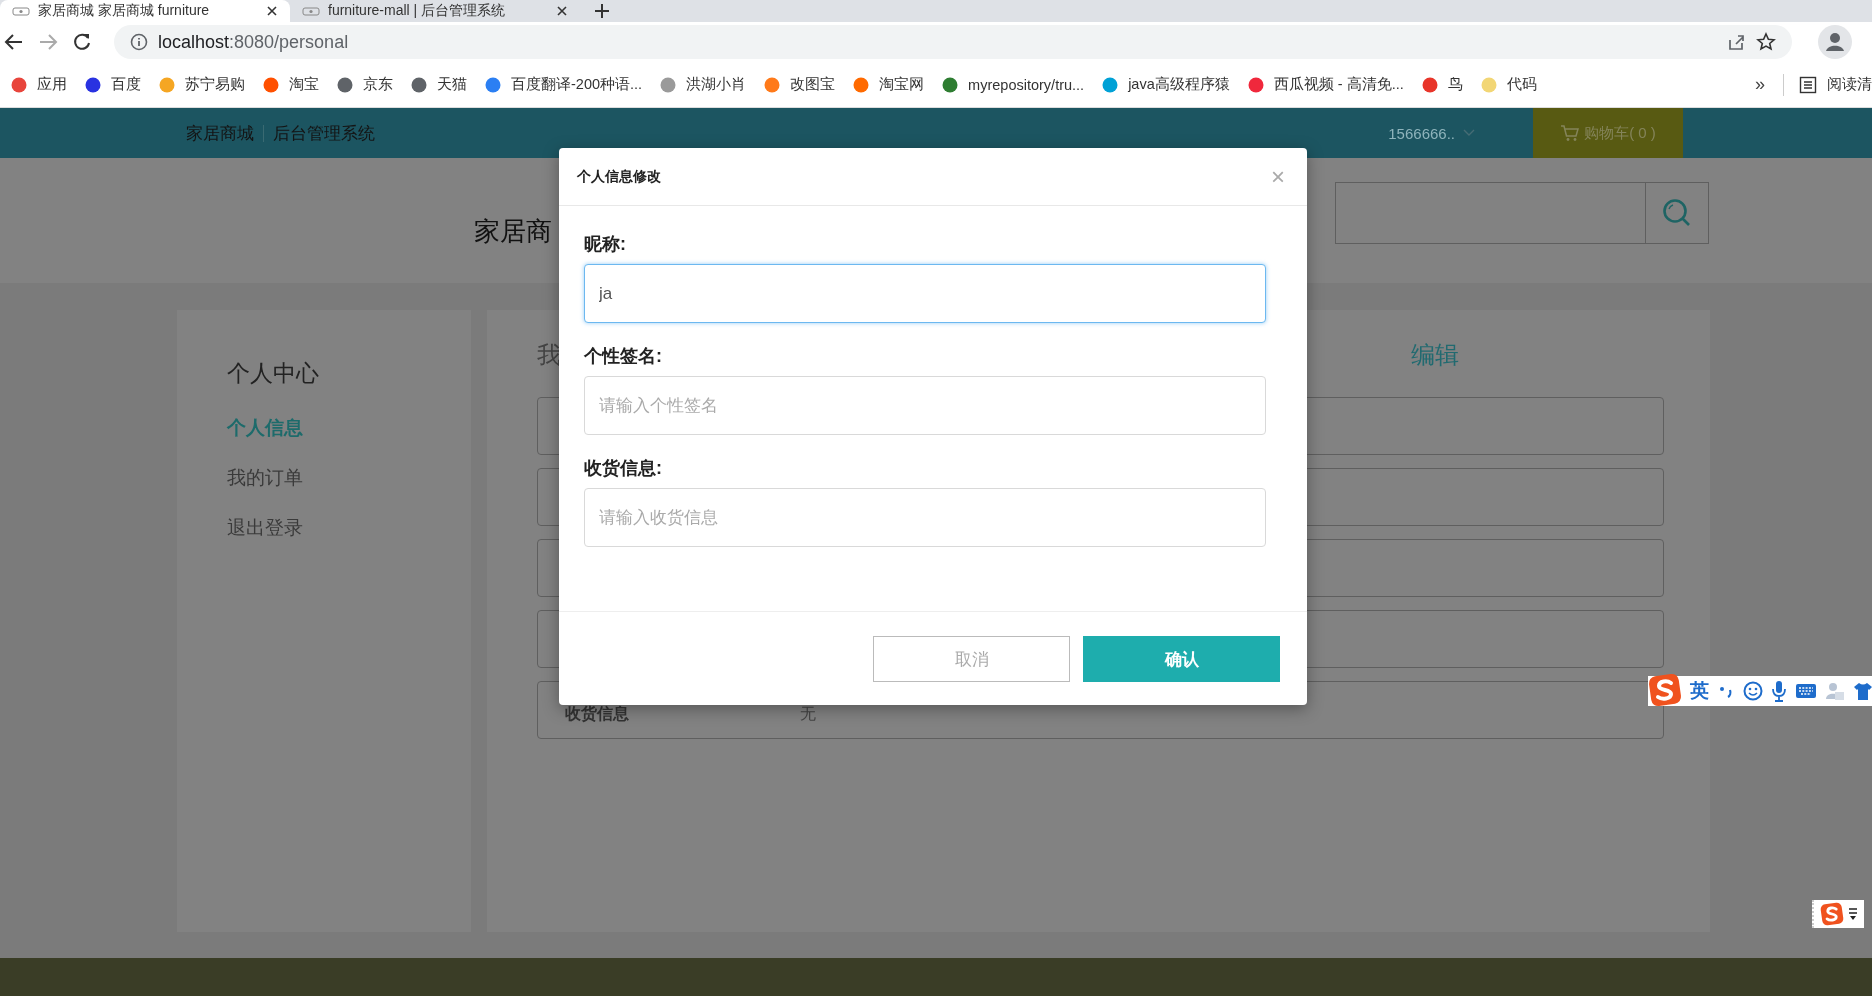  I want to click on shirt-icon, so click(1862, 691).